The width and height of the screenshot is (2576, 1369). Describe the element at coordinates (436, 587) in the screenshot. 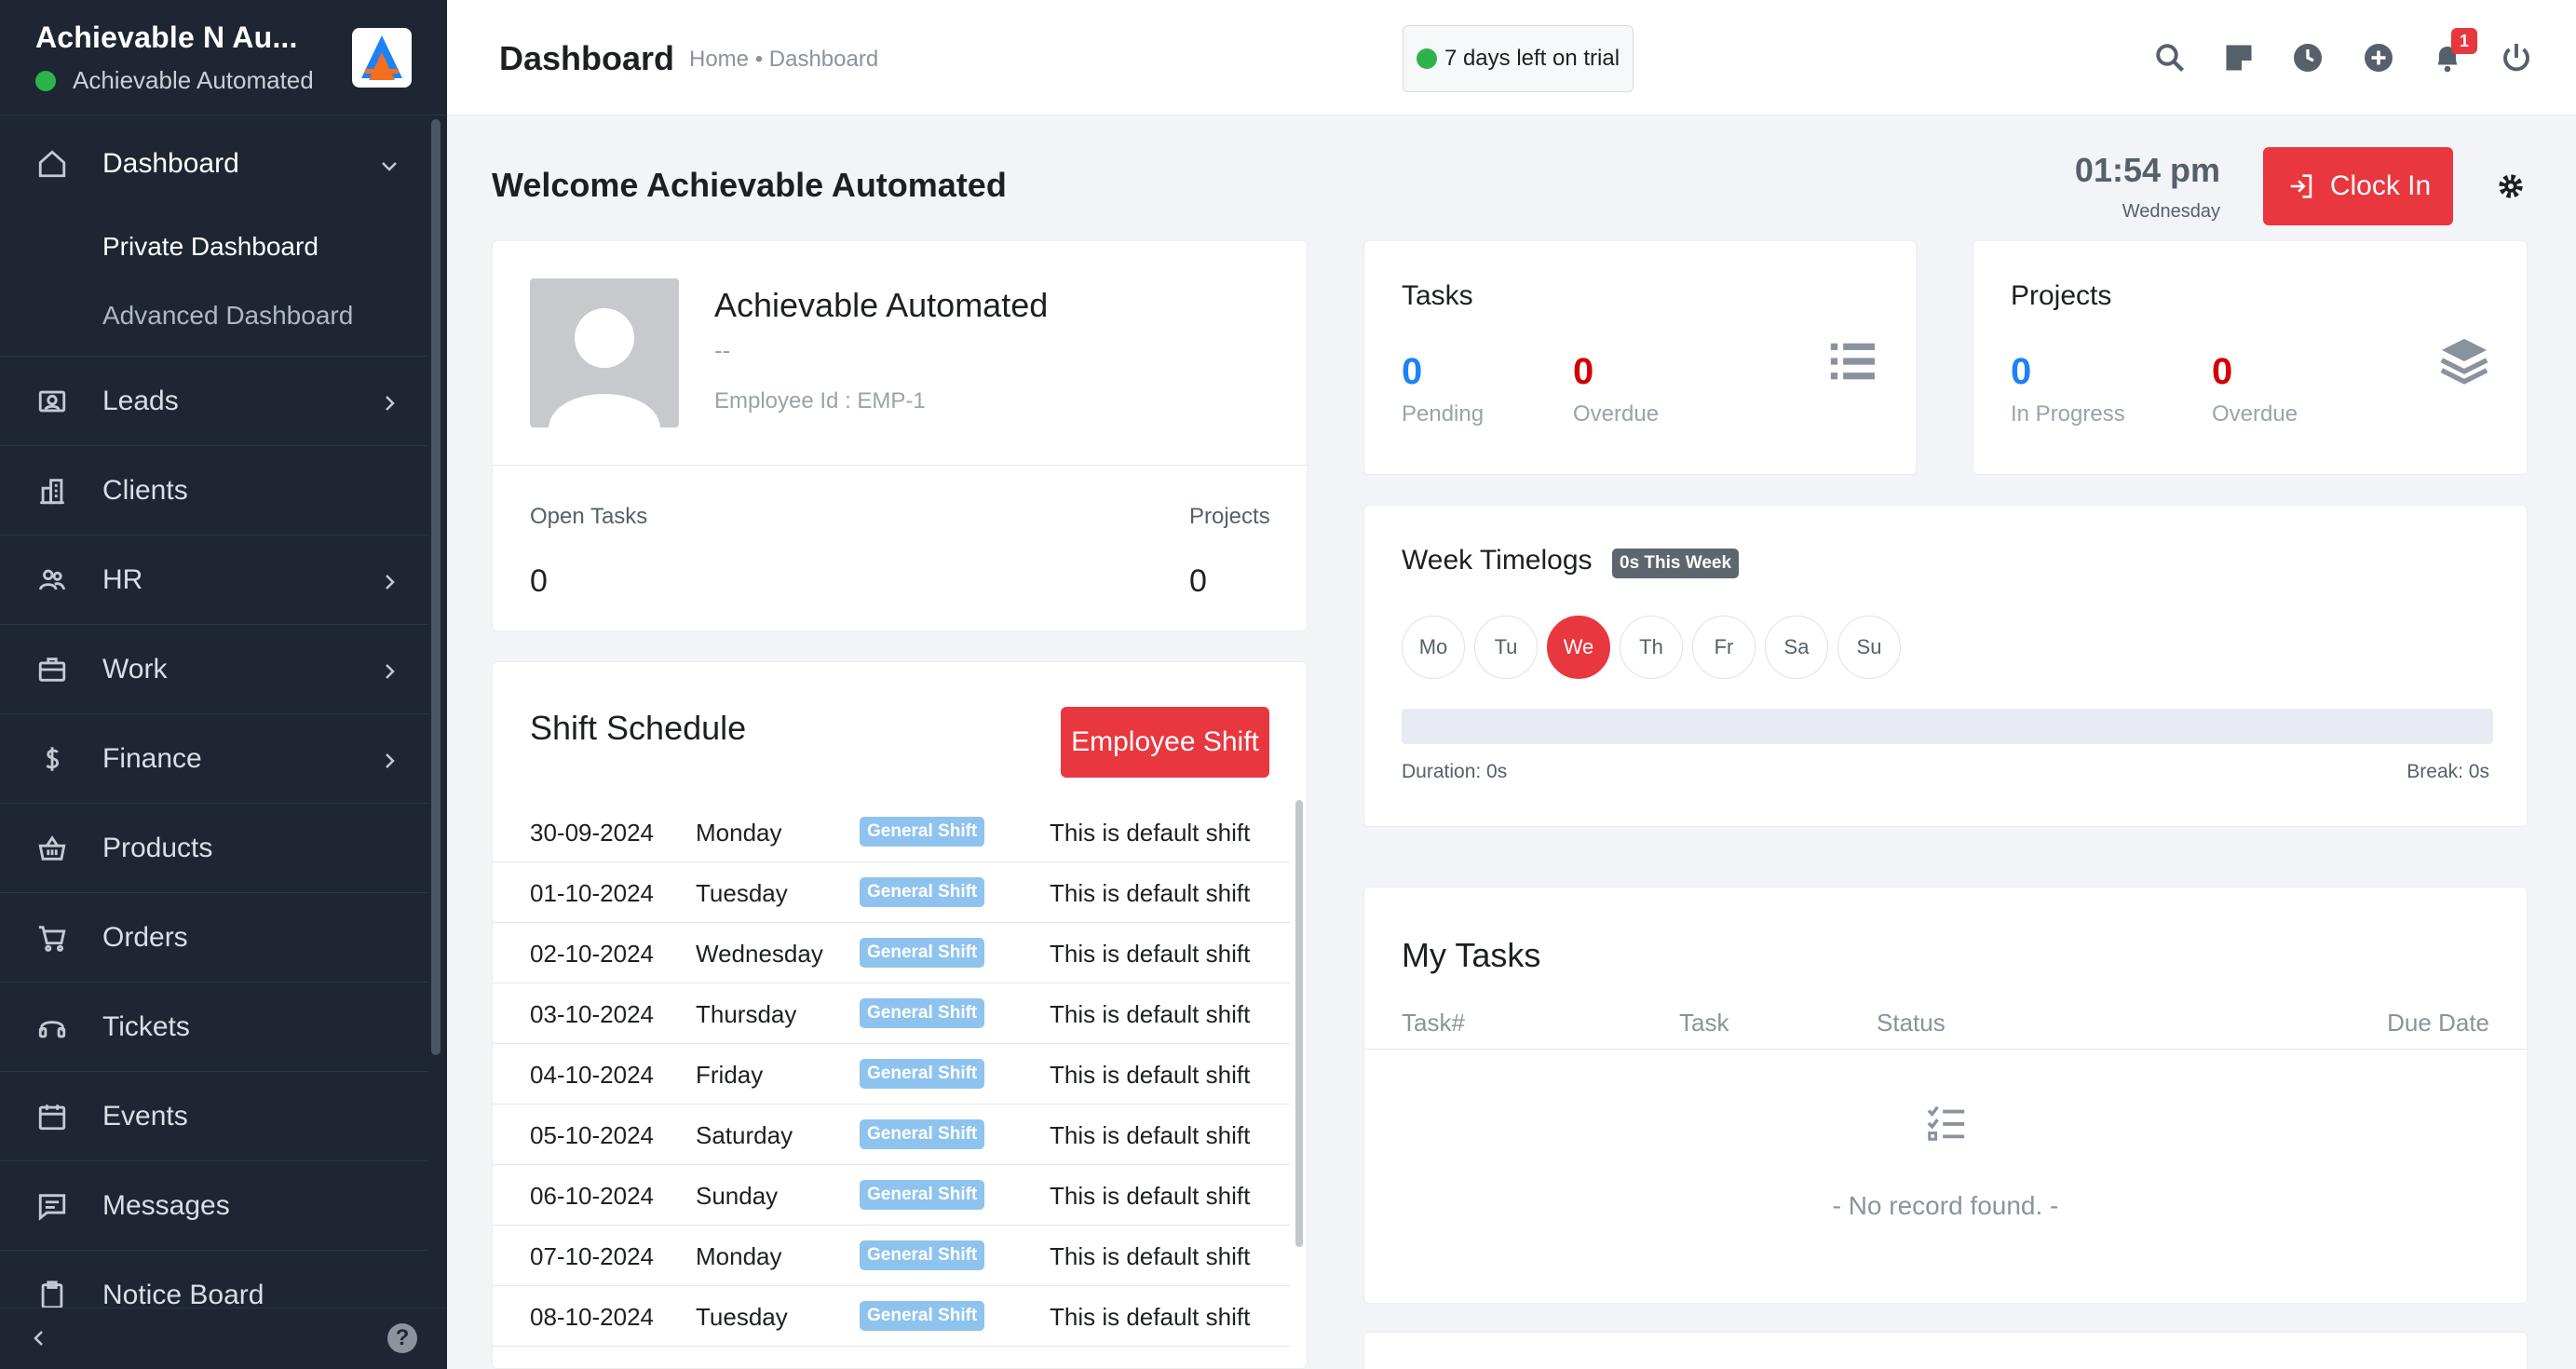

I see `sidebar-scrollbar` at that location.